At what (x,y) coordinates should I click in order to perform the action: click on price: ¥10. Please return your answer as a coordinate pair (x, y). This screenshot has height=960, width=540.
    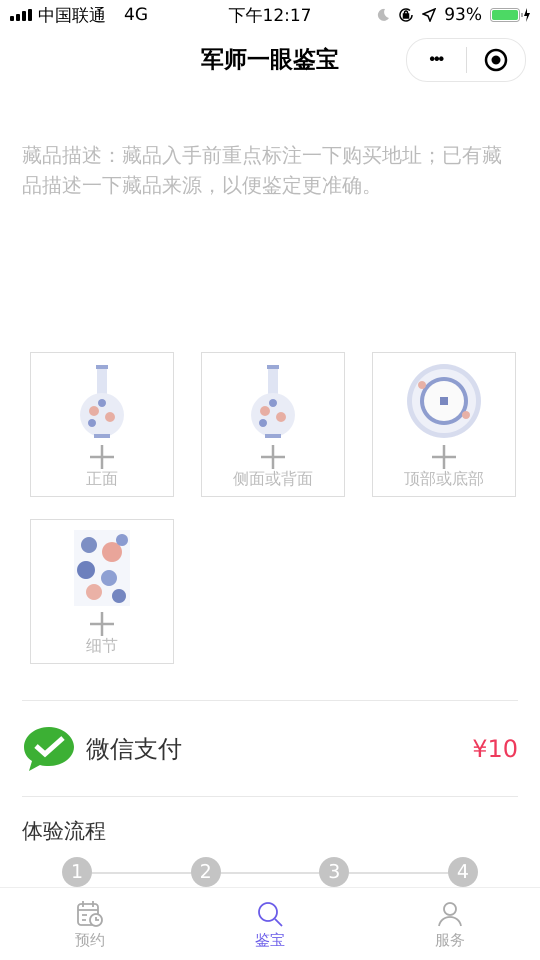
    Looking at the image, I should click on (495, 748).